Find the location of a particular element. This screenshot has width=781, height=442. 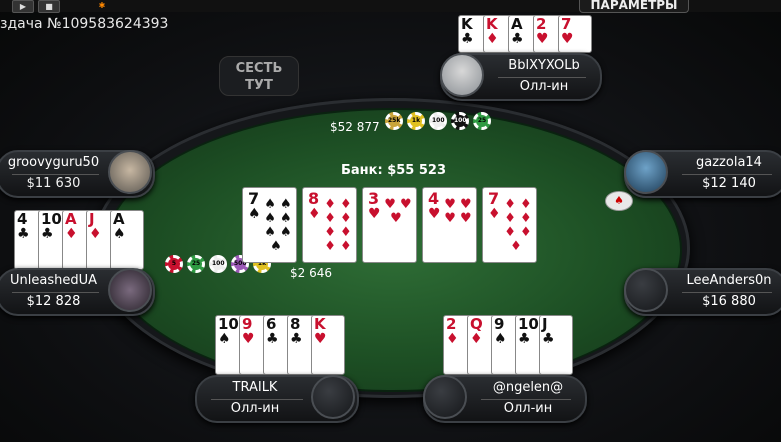

player-name: gazzola14 is located at coordinates (729, 162).